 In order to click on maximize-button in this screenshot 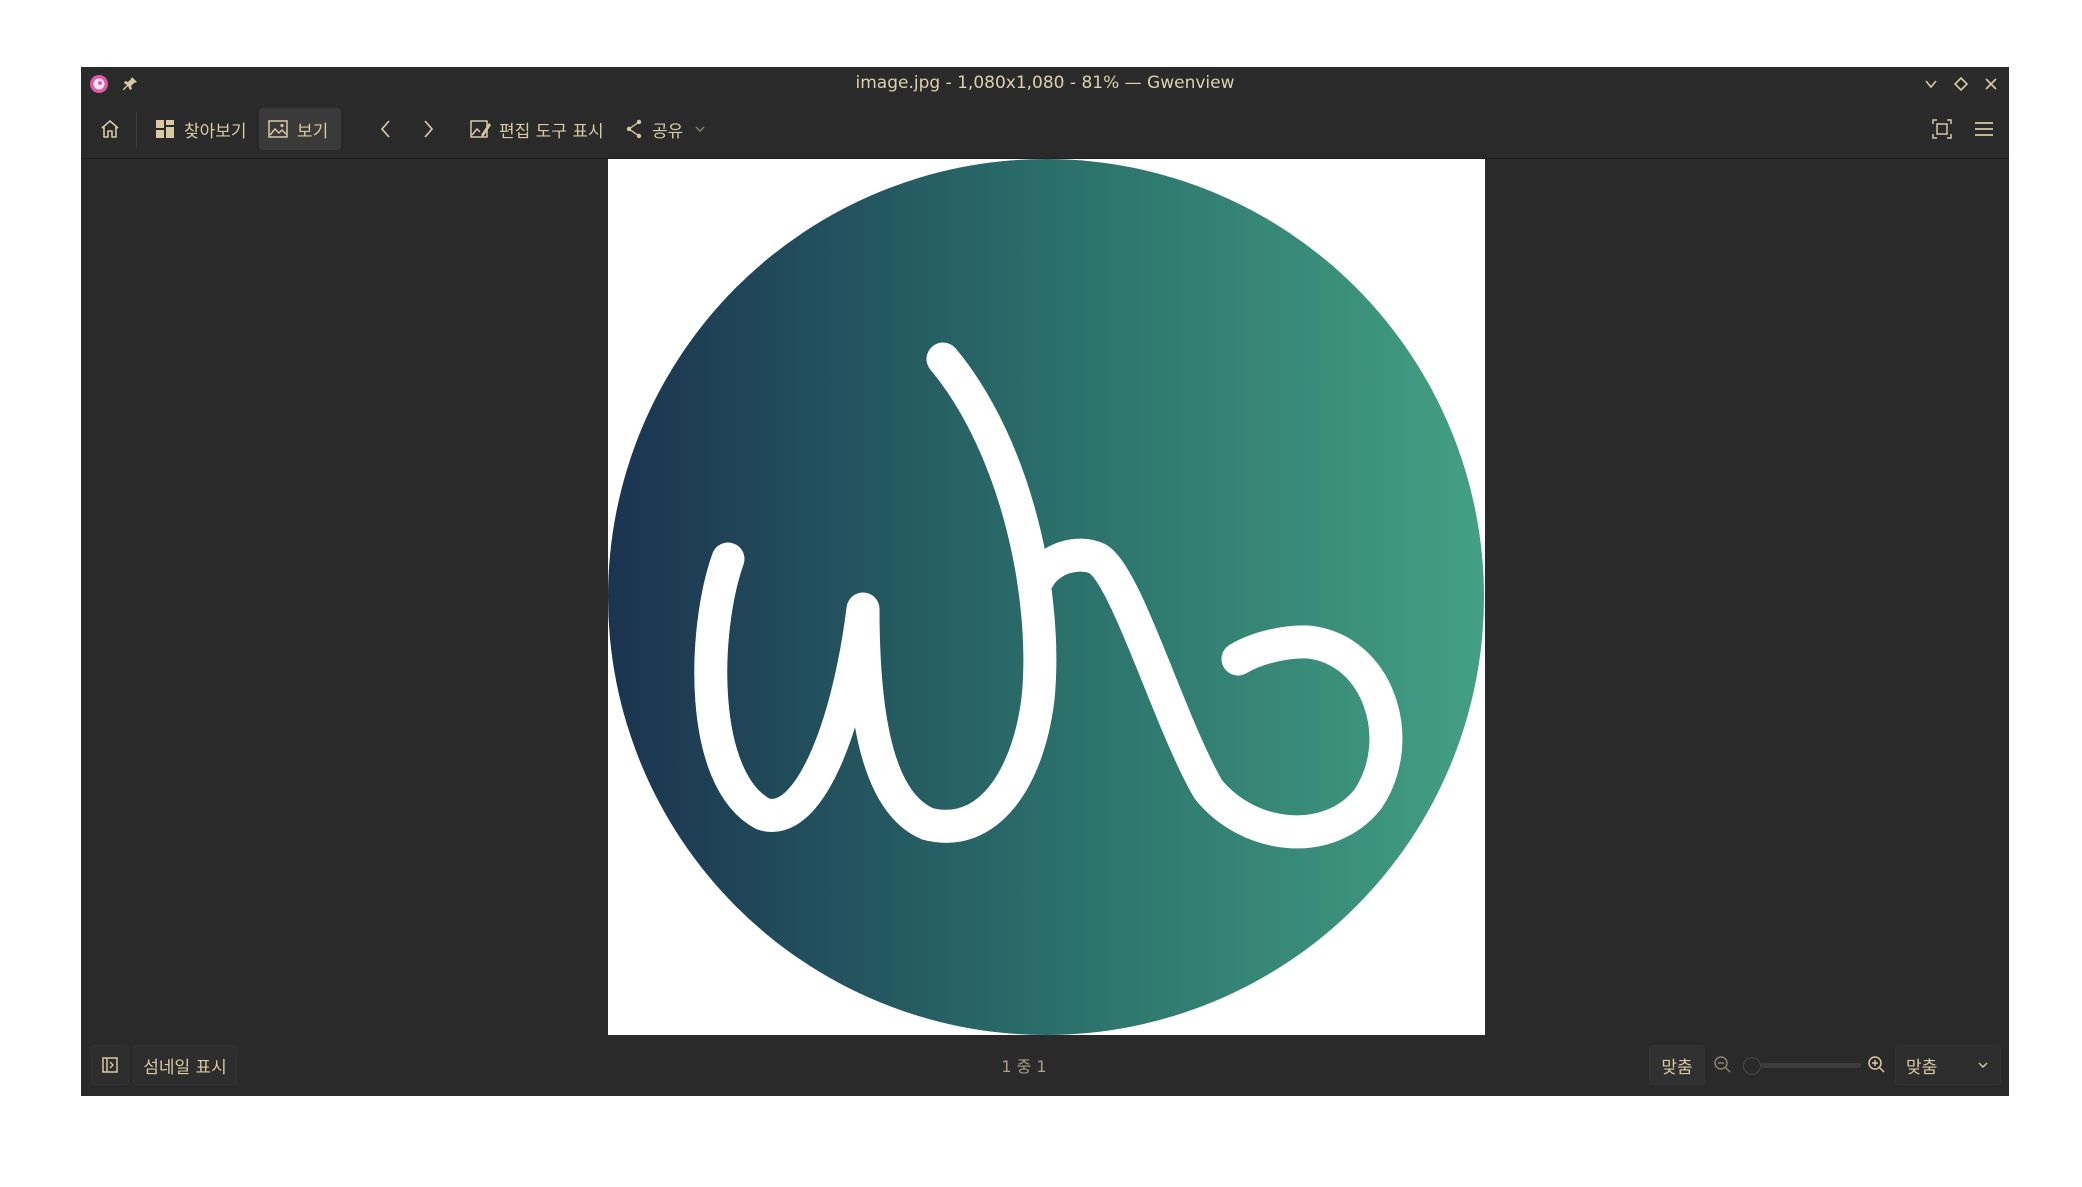, I will do `click(1961, 84)`.